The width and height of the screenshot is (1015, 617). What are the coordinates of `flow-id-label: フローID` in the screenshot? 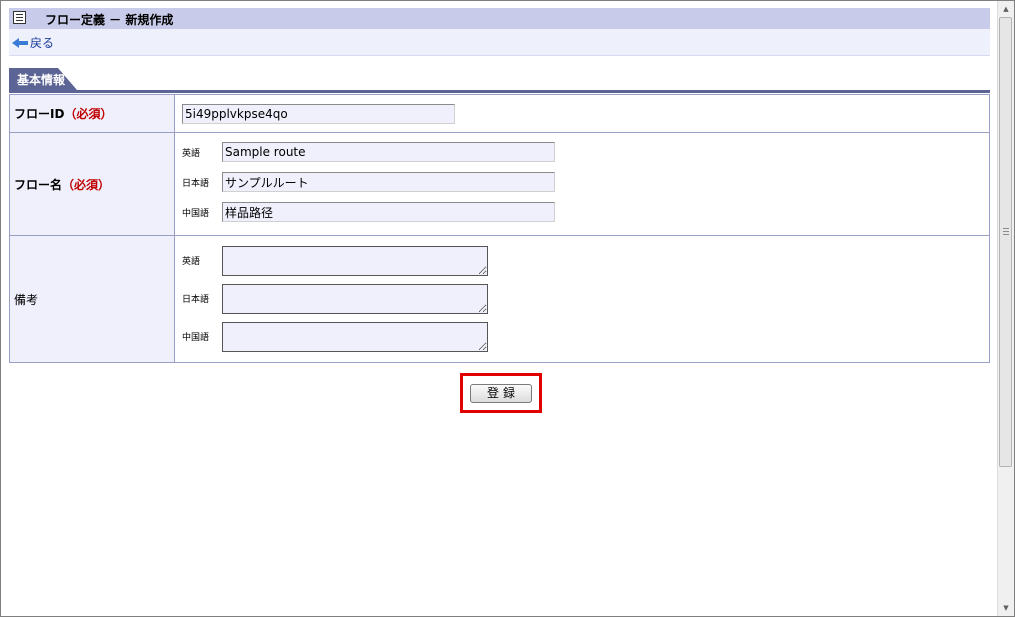 It's located at (39, 114).